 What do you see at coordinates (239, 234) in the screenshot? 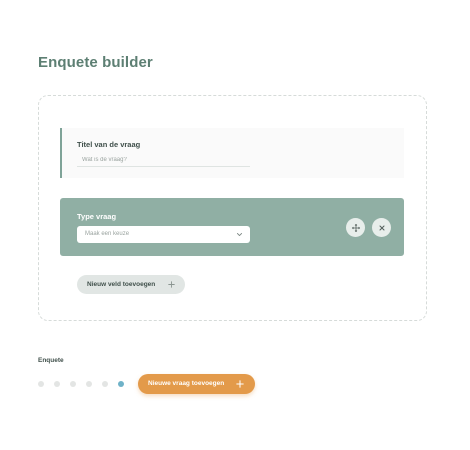
I see `chevron-down-icon` at bounding box center [239, 234].